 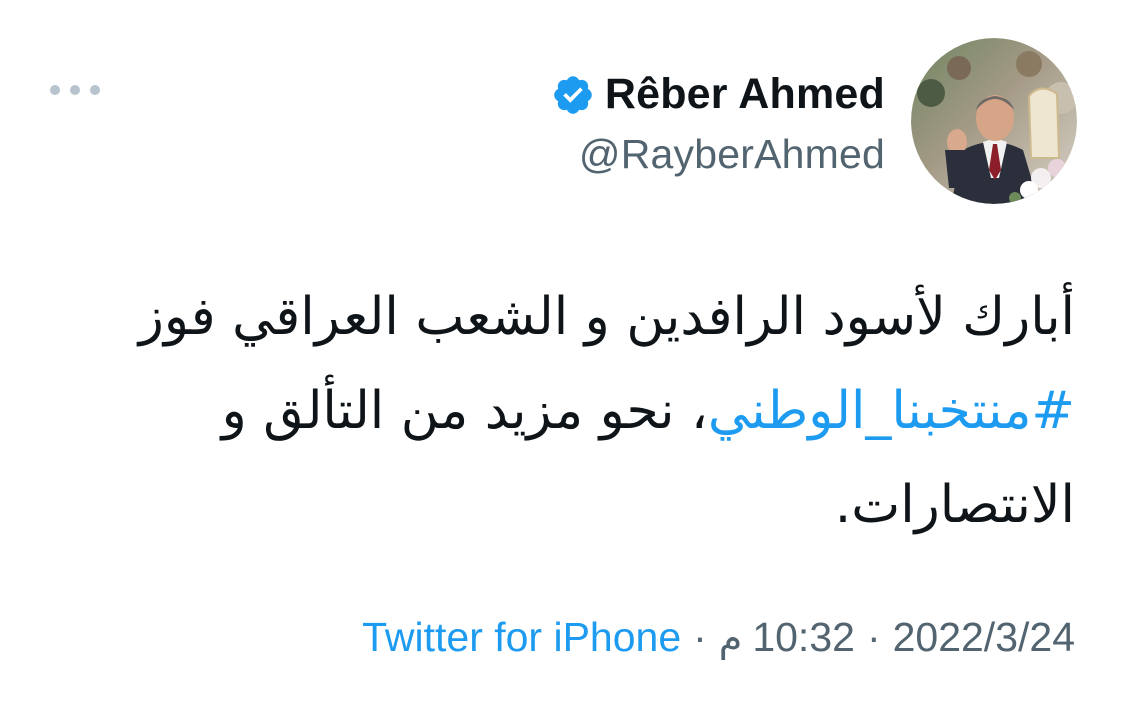 I want to click on tweet-text-part: أبارك لأسود الرافدين و الشعب العراقي فوز, so click(x=606, y=317).